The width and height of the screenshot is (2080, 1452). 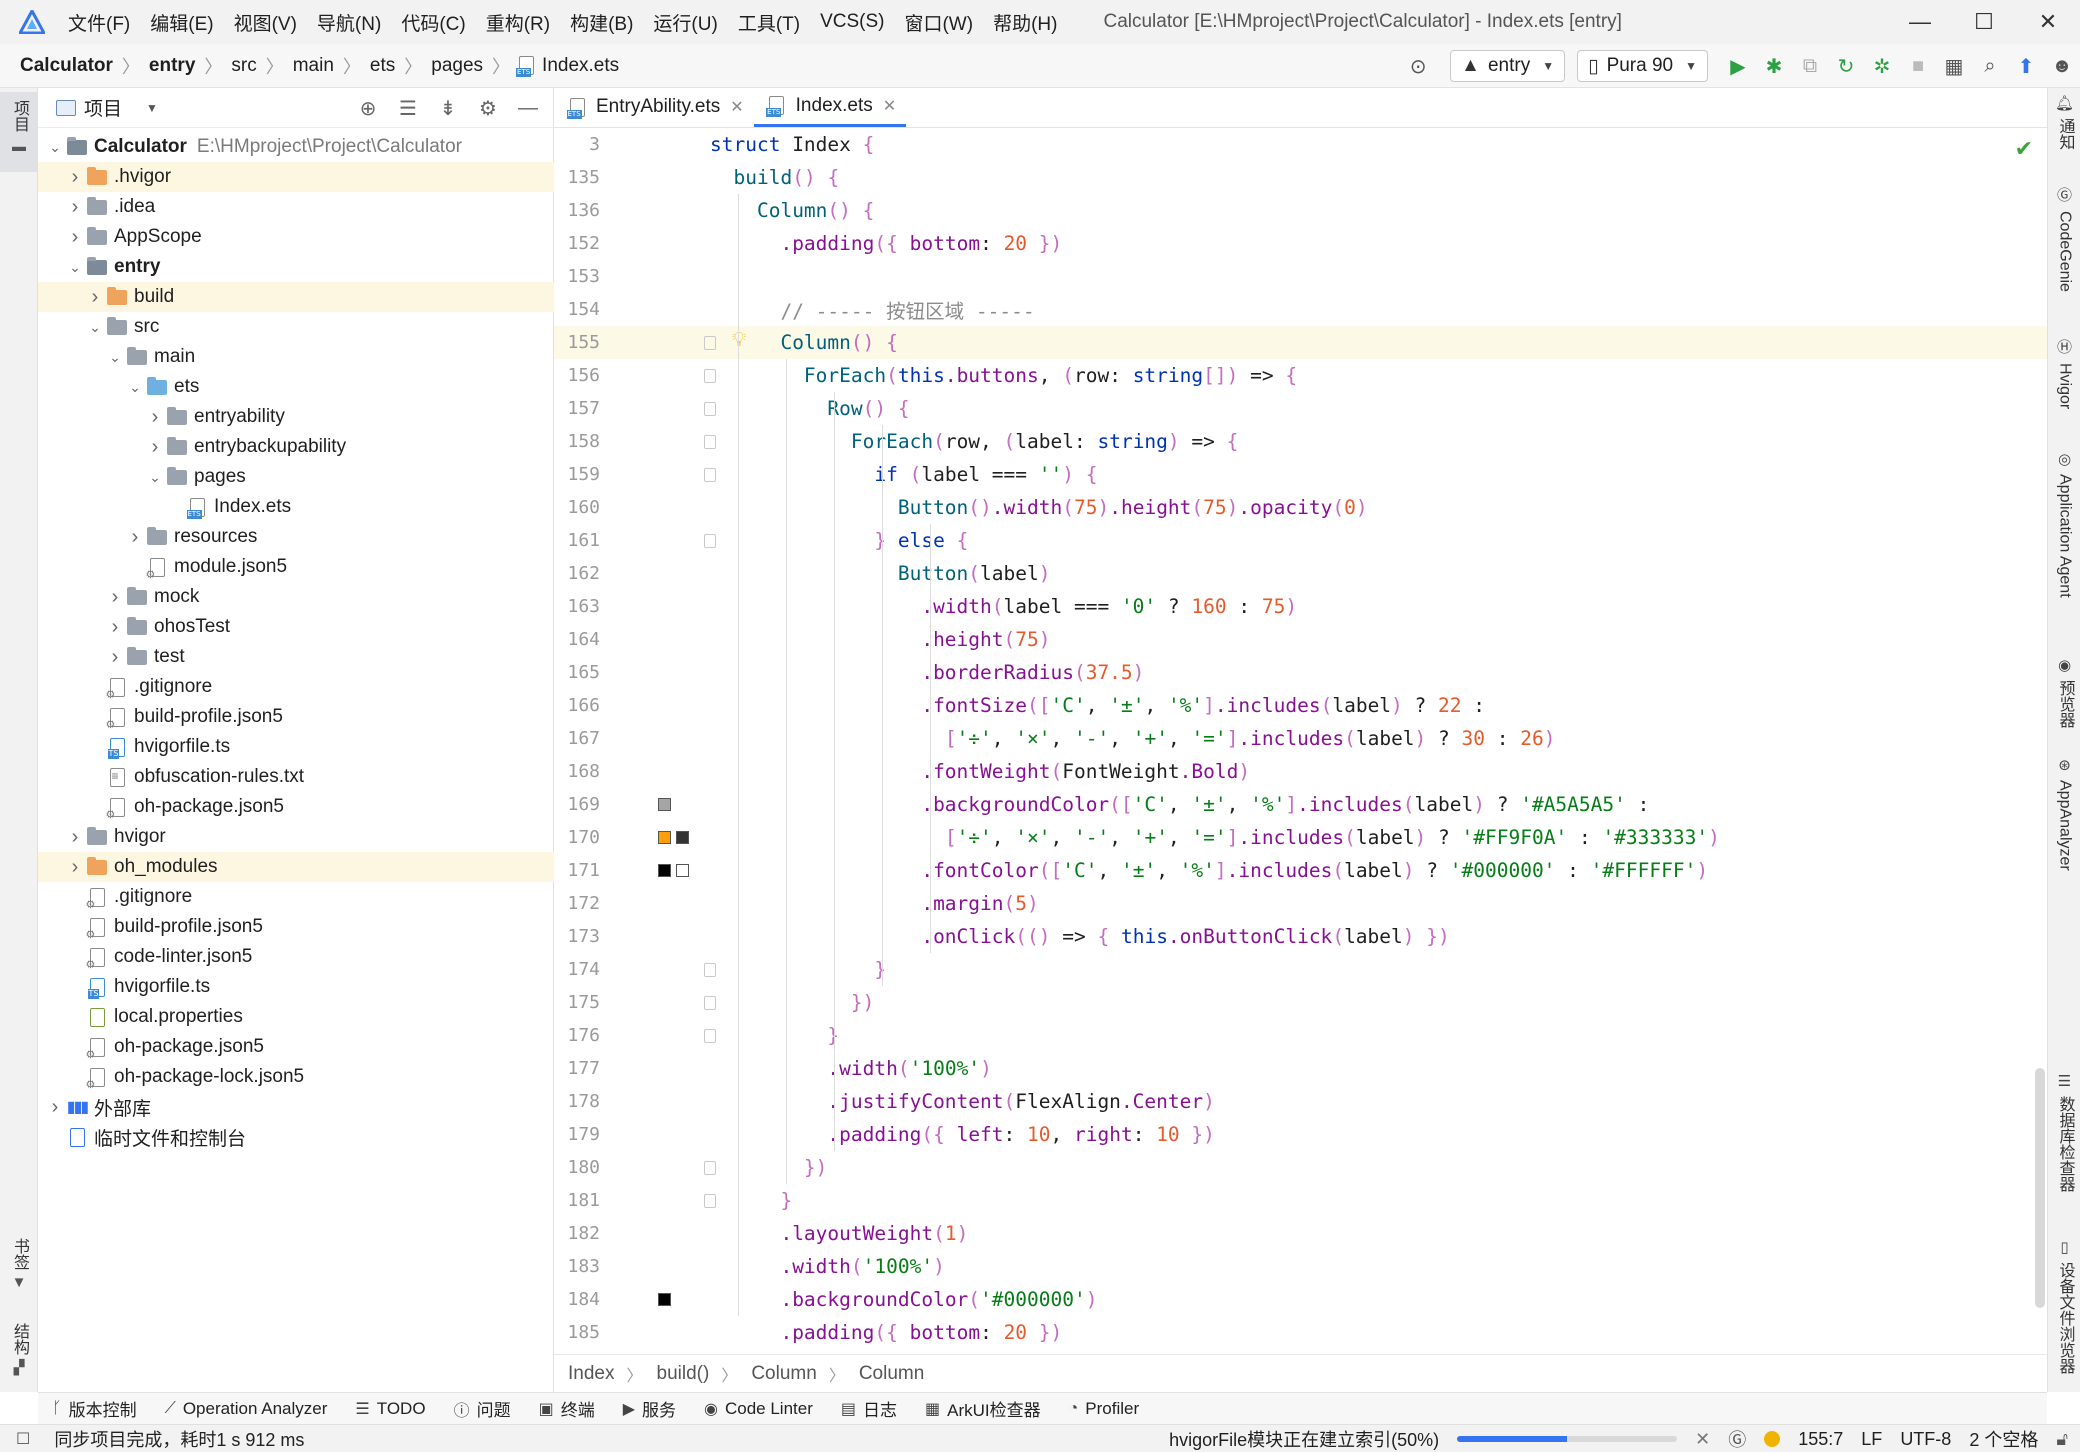 I want to click on menu-vcs: VCS(S), so click(x=852, y=22).